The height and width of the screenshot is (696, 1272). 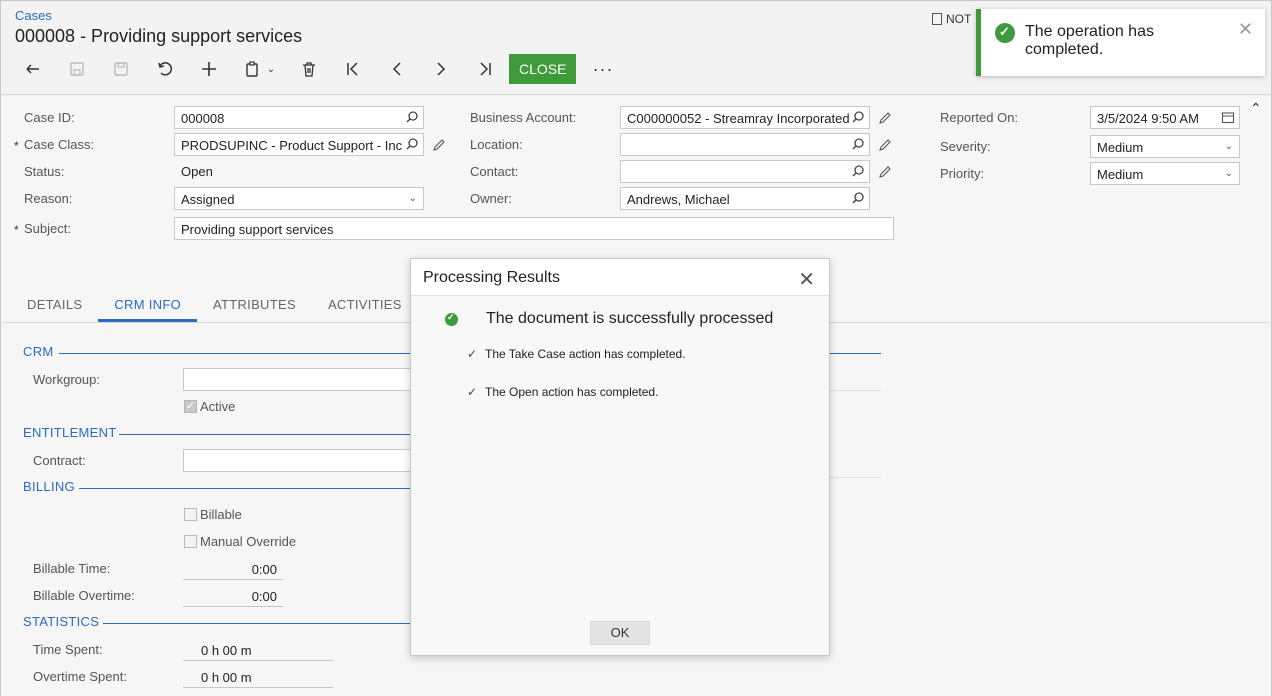 What do you see at coordinates (1089, 40) in the screenshot?
I see `toast-message: The operation has completed.` at bounding box center [1089, 40].